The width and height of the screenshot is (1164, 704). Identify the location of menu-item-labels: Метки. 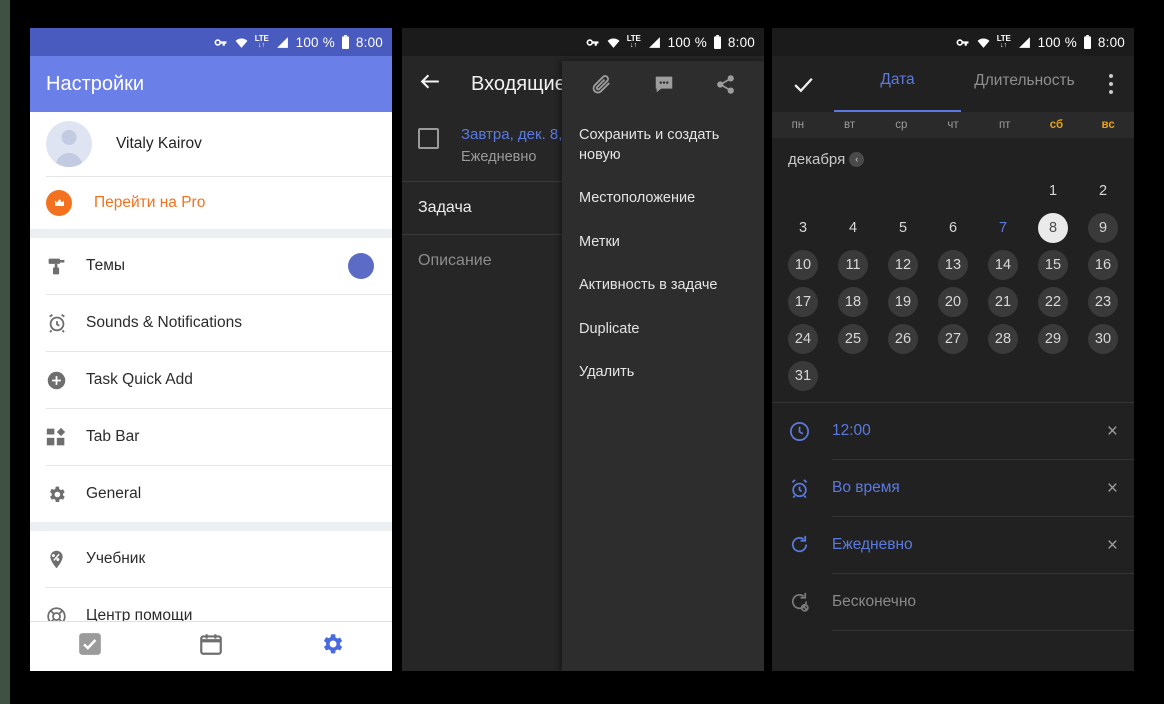
(663, 243).